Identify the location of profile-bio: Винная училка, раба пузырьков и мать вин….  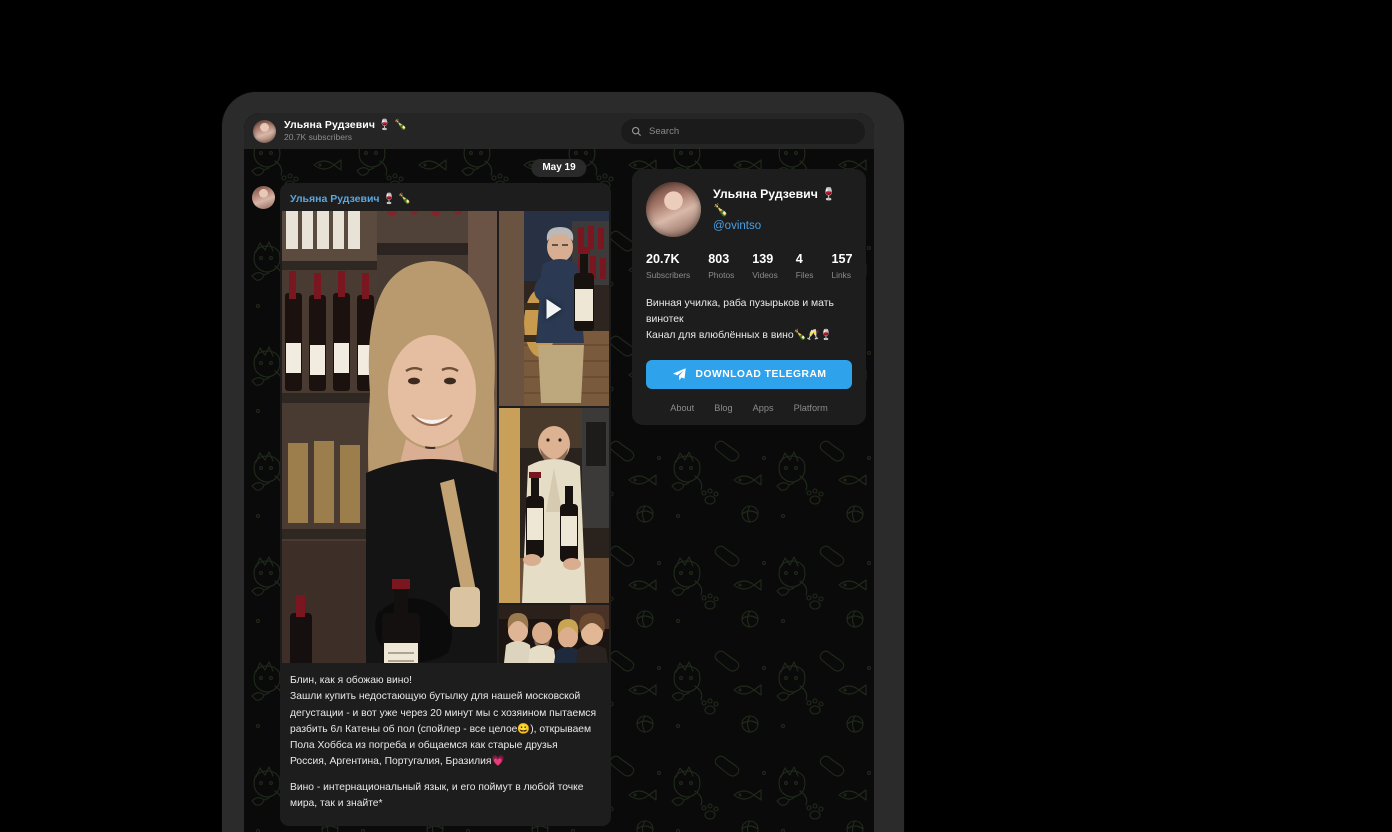
(740, 319).